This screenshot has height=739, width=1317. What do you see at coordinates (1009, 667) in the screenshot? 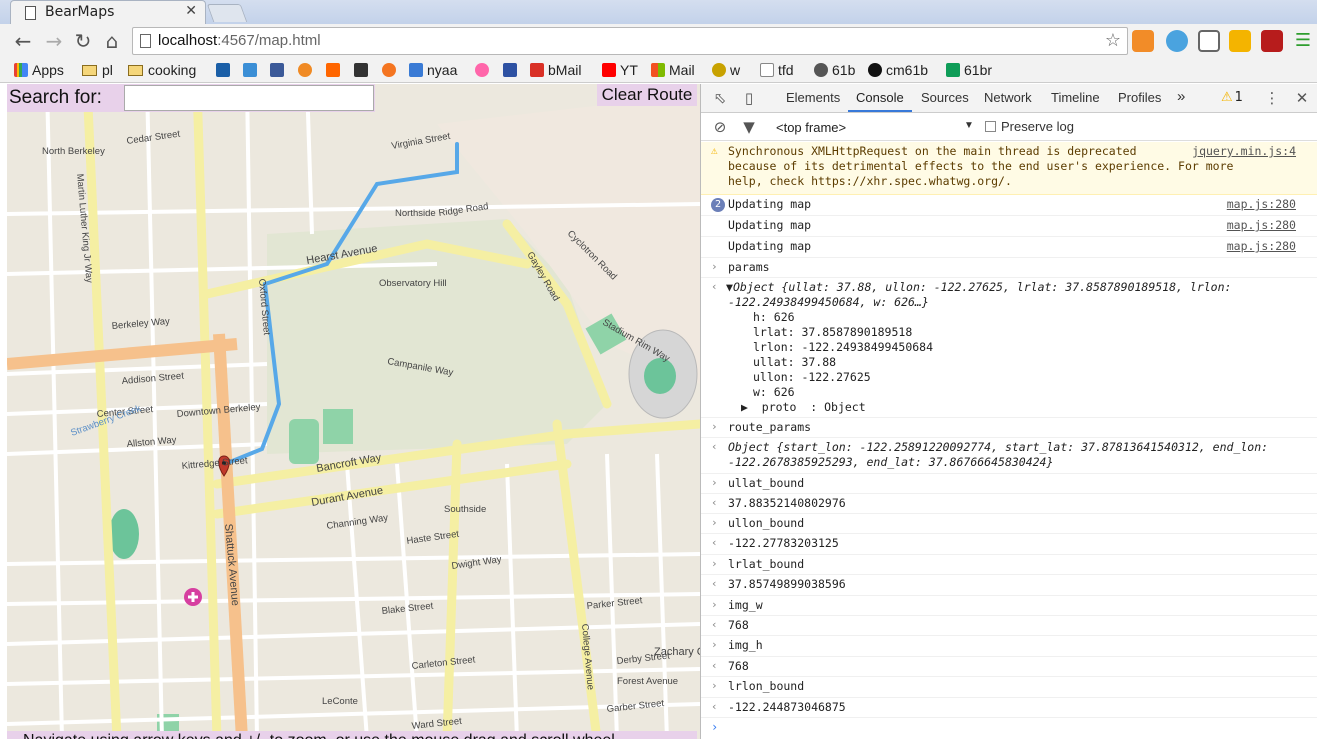
I see `console-result: ‹ 768` at bounding box center [1009, 667].